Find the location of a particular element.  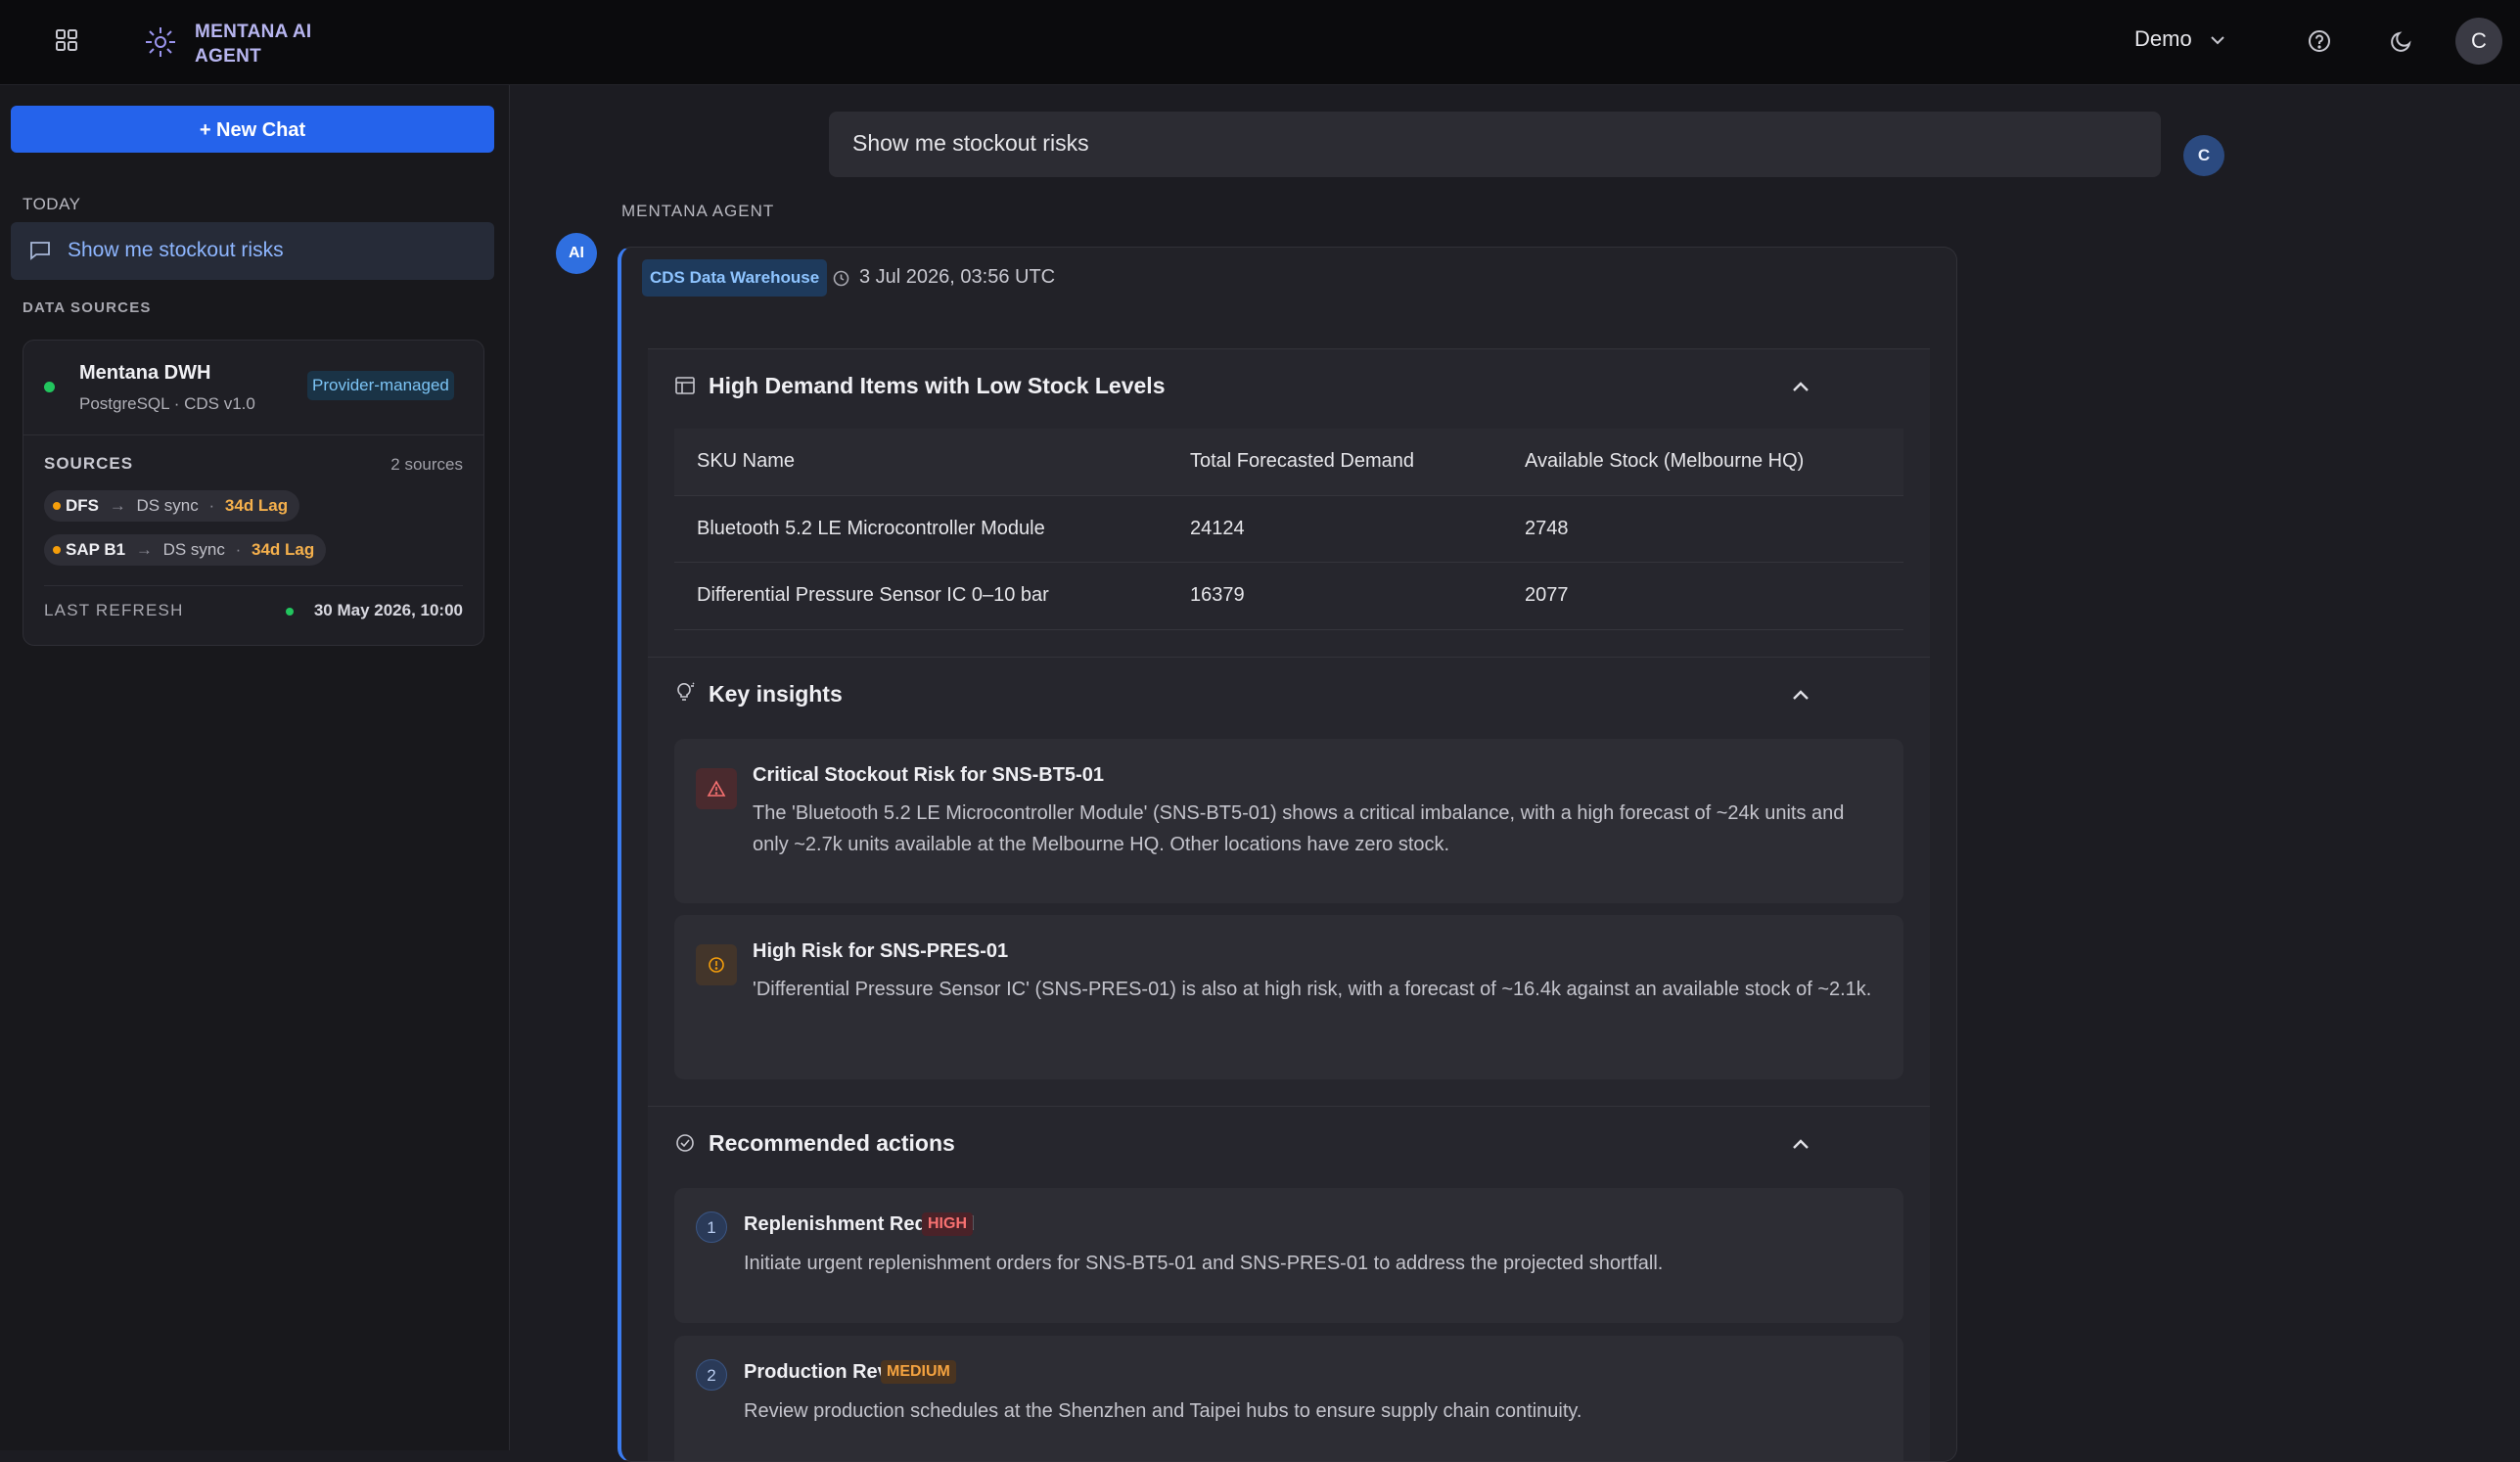

brand-logo-icon is located at coordinates (160, 42).